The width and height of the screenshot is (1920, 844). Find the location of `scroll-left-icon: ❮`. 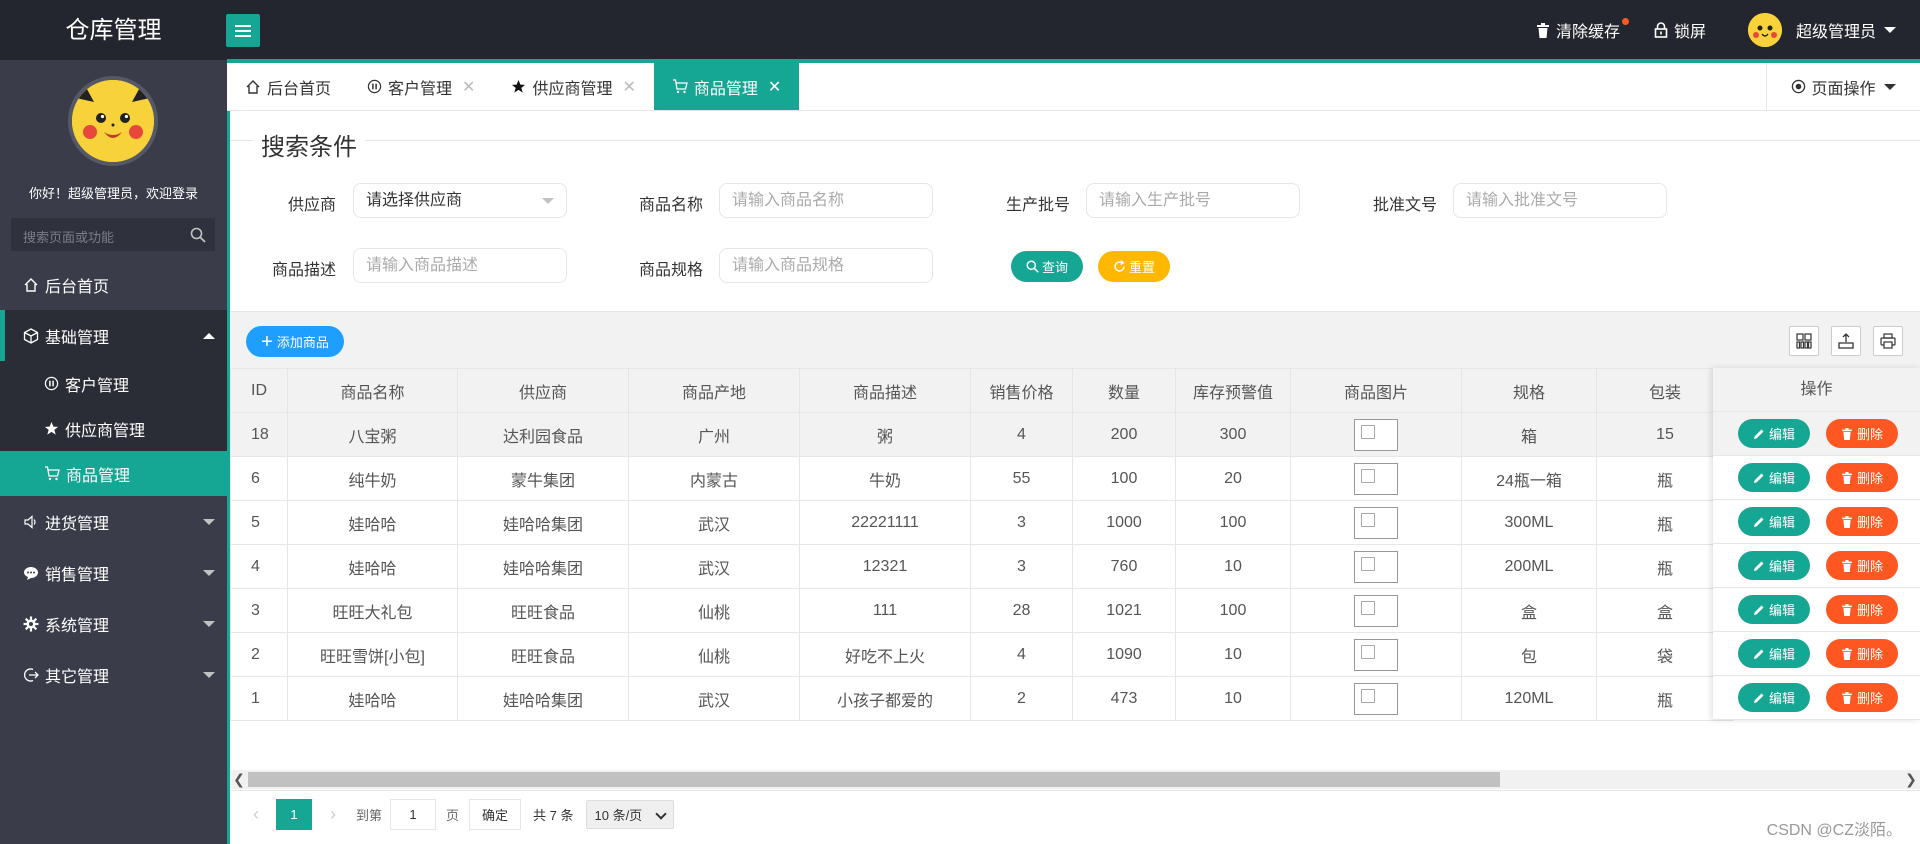

scroll-left-icon: ❮ is located at coordinates (239, 779).